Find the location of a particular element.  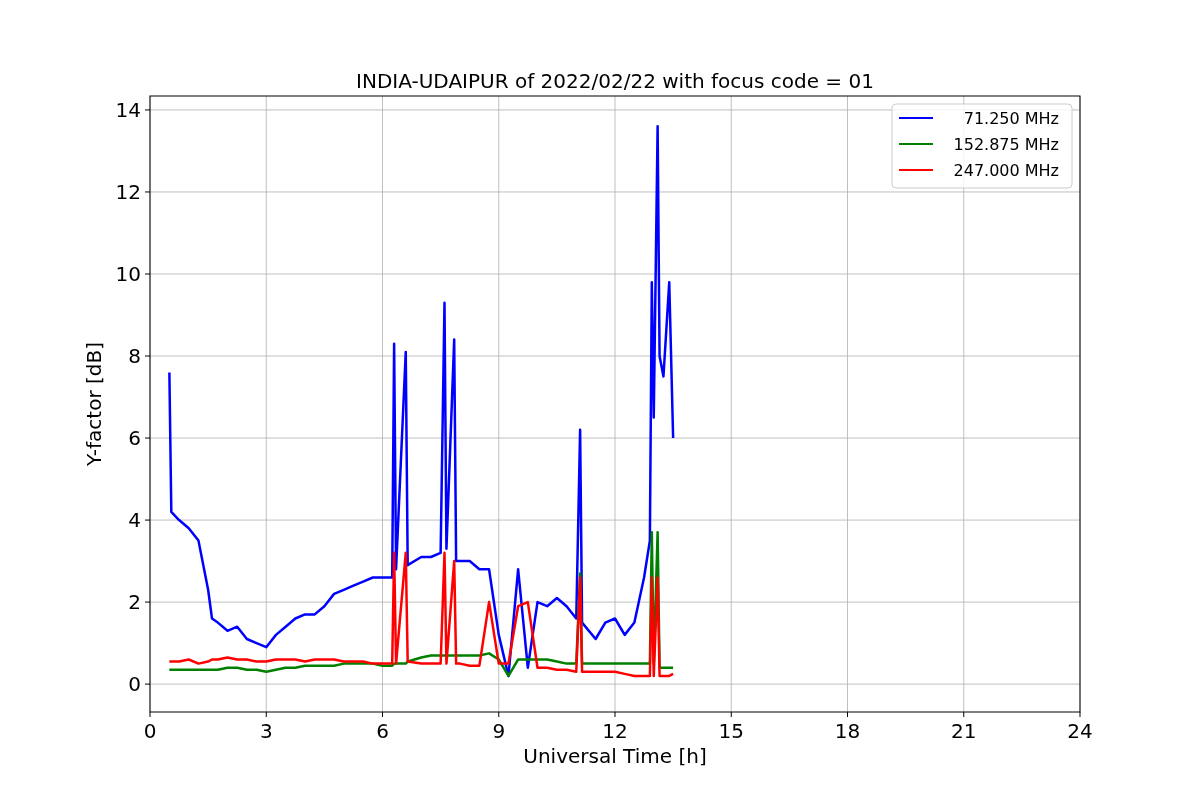

x-axis-label: Universal Time [h] is located at coordinates (615, 756).